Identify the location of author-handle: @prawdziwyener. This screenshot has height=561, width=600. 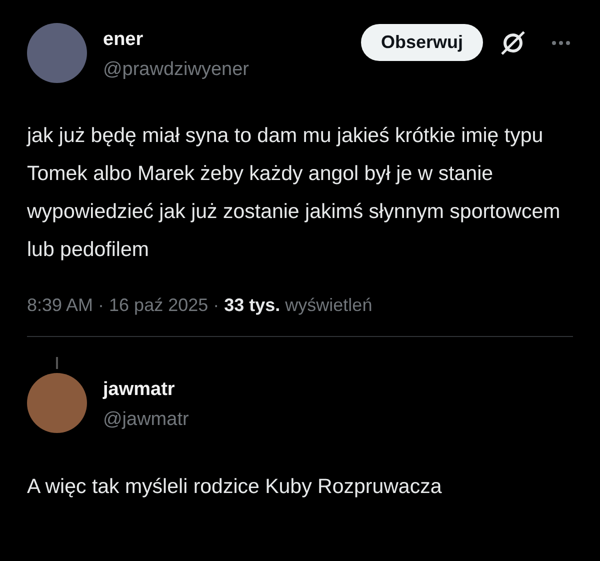
(176, 70).